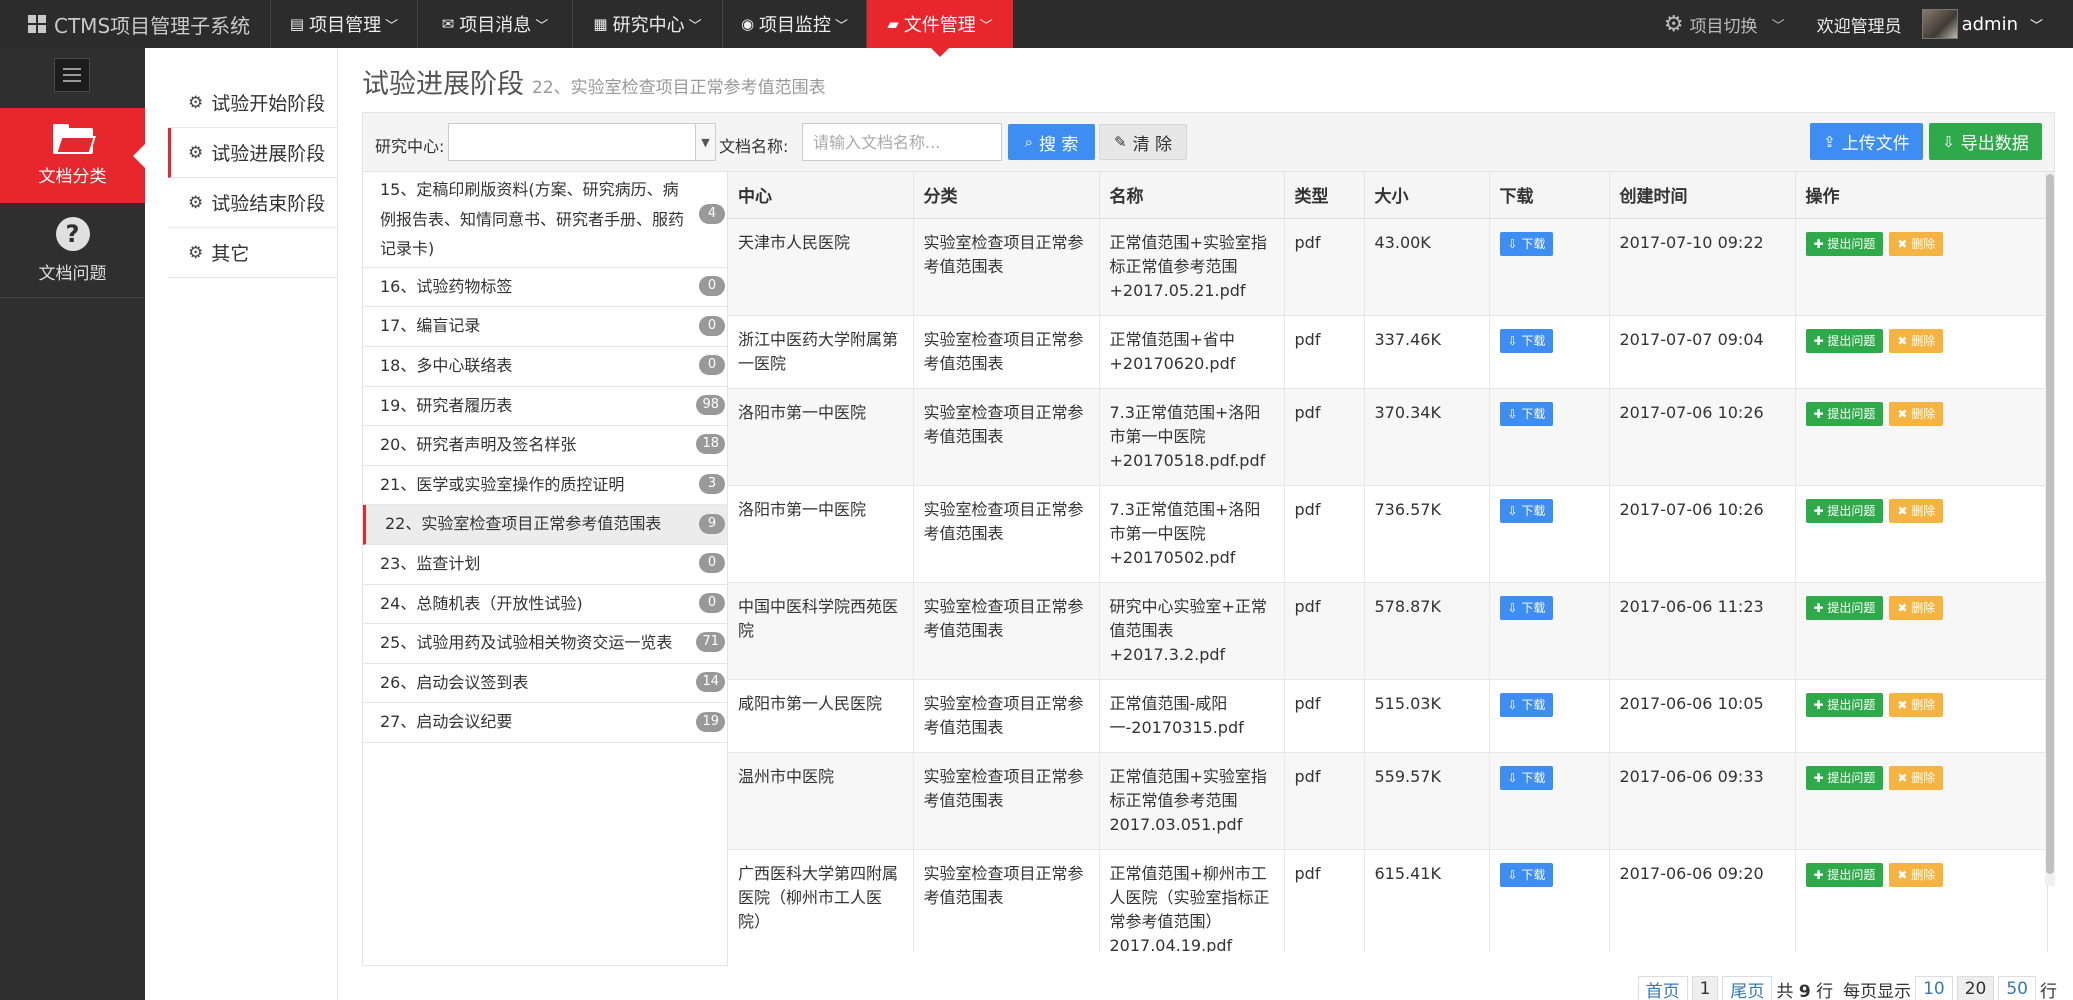 This screenshot has height=1000, width=2073. What do you see at coordinates (72, 155) in the screenshot?
I see `sidebar-item-doc-category: 文档分类` at bounding box center [72, 155].